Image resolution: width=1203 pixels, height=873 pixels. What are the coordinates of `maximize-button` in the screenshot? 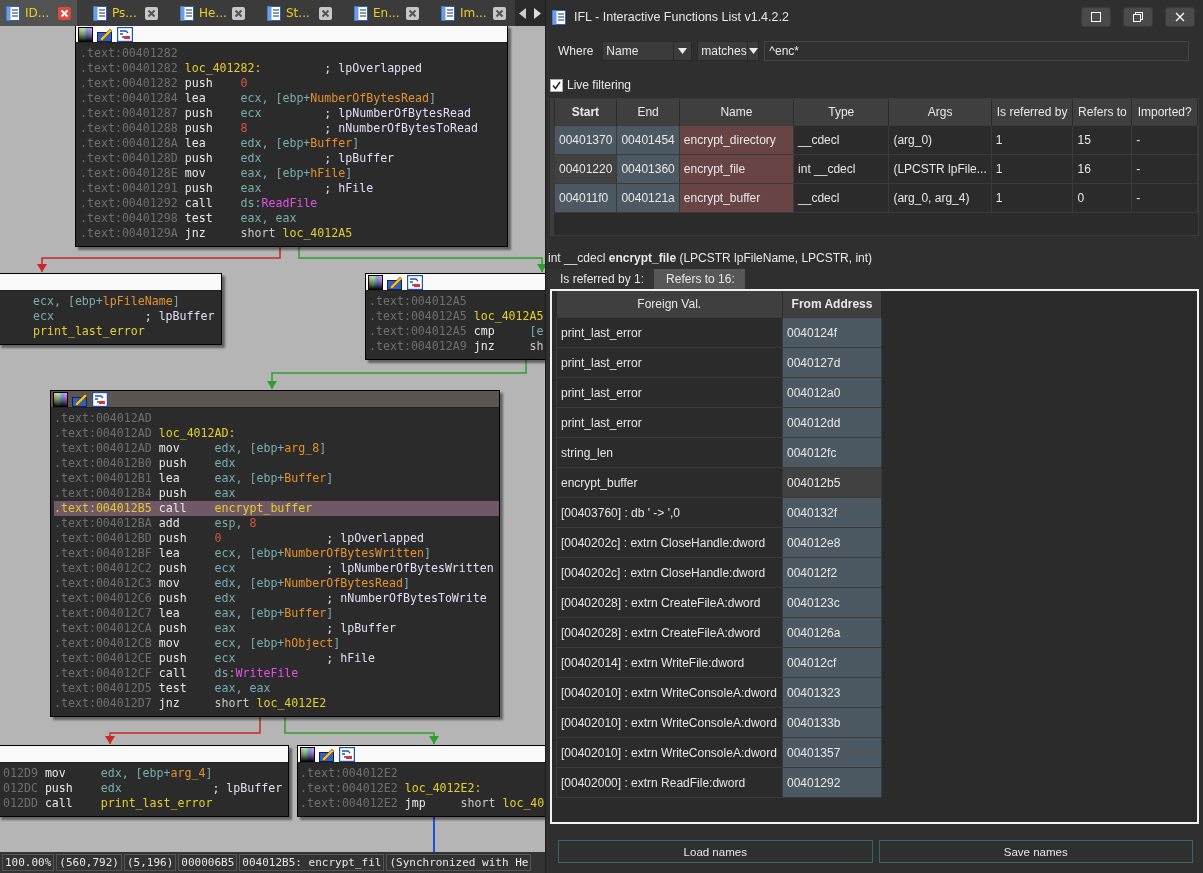 It's located at (1096, 17).